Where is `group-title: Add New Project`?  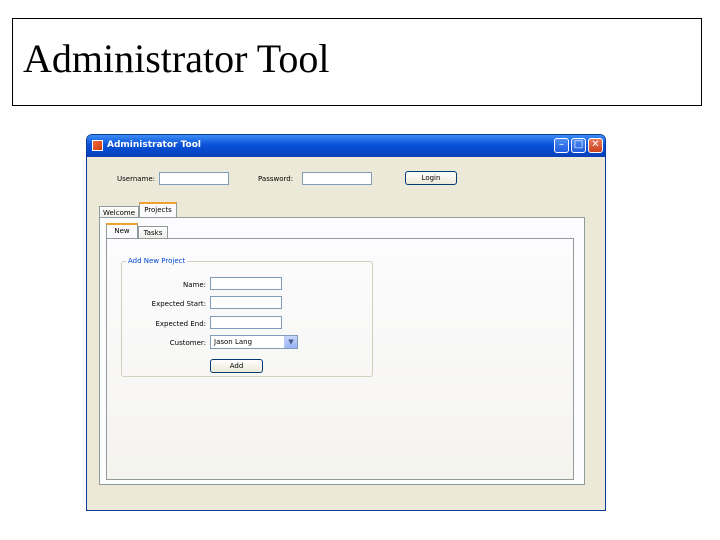
group-title: Add New Project is located at coordinates (157, 261).